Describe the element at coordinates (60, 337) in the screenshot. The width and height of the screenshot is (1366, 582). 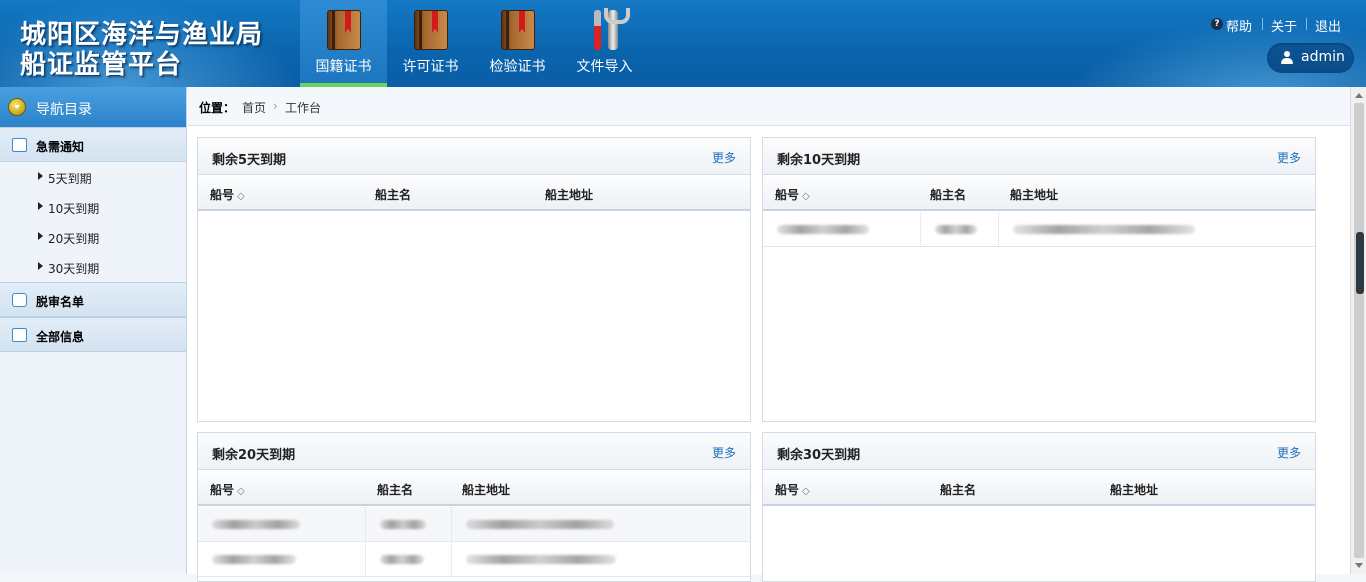
I see `section-label: 全部信息` at that location.